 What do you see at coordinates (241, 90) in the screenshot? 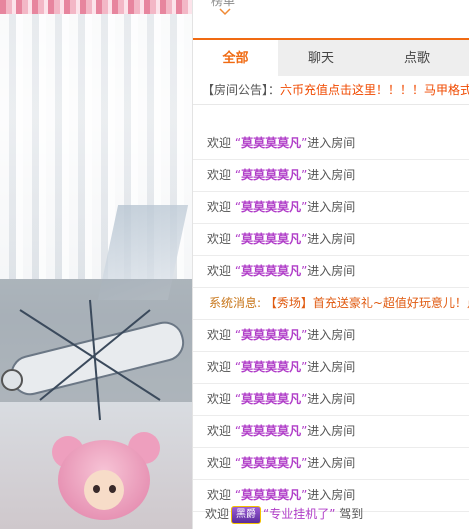
I see `announcement-label: 【房间公告】：` at bounding box center [241, 90].